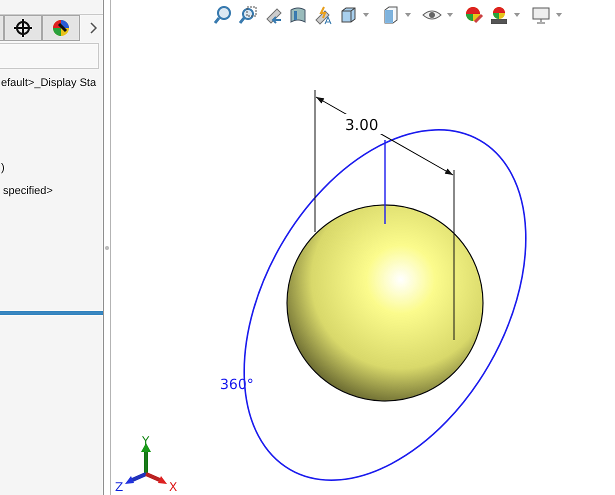 Image resolution: width=615 pixels, height=495 pixels. I want to click on crosshair-icon, so click(23, 28).